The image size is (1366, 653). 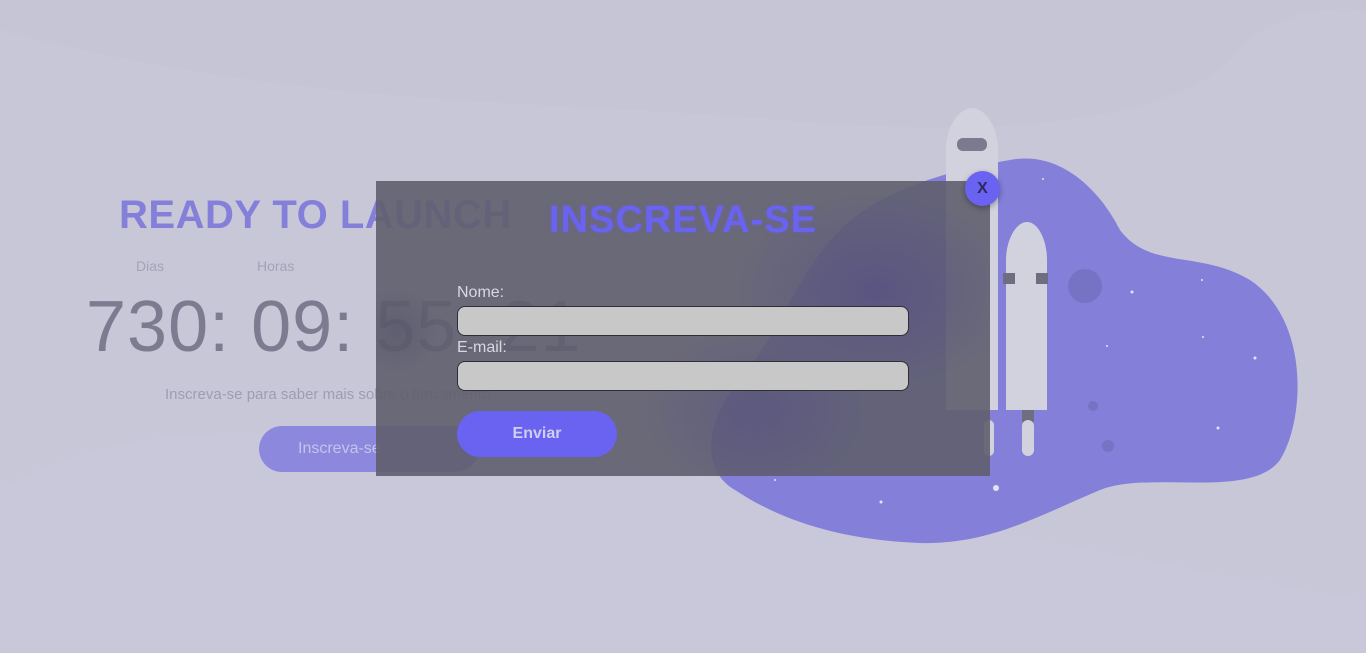 I want to click on email-label: E-mail:, so click(x=482, y=347).